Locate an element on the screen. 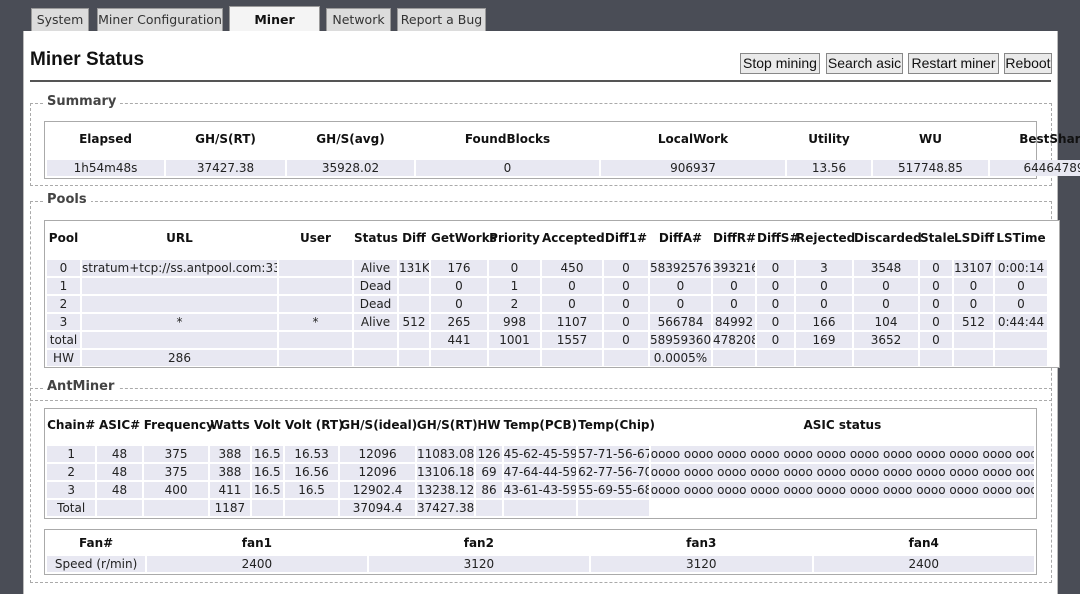  summary-cell: 906937 is located at coordinates (693, 168).